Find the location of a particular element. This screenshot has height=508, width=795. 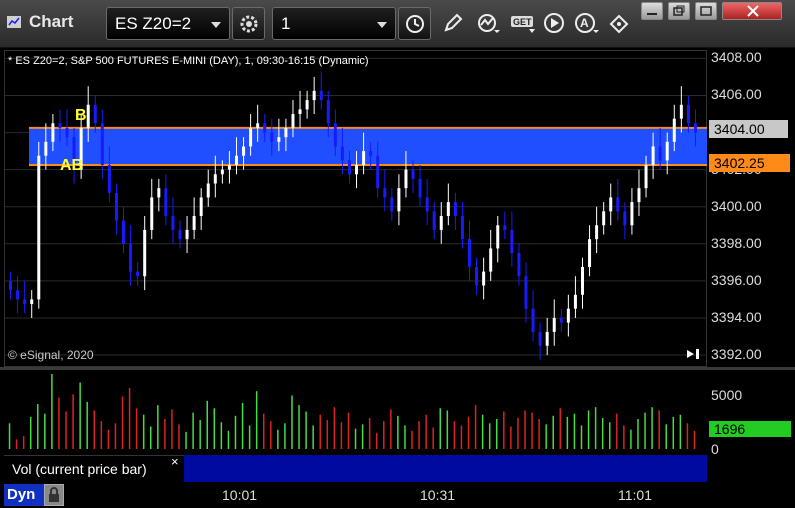

maximize-button is located at coordinates (706, 11).